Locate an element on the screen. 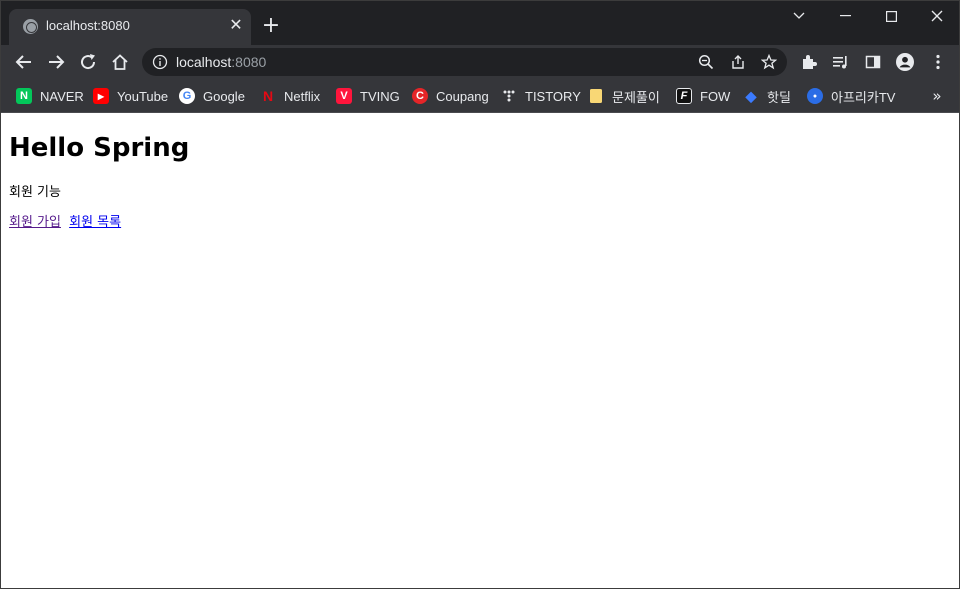  chevron-down-icon is located at coordinates (799, 15).